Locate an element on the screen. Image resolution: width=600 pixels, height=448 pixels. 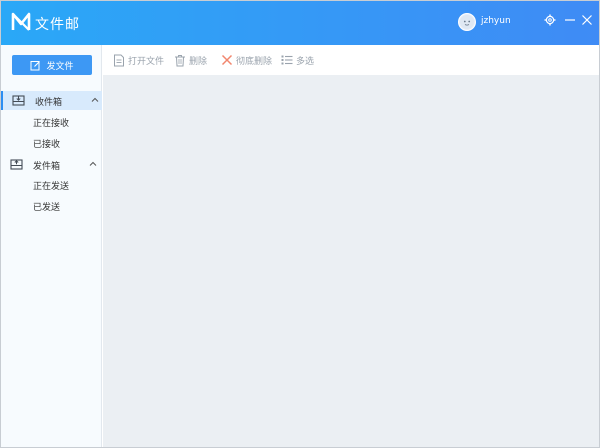
app-logo-icon is located at coordinates (21, 21).